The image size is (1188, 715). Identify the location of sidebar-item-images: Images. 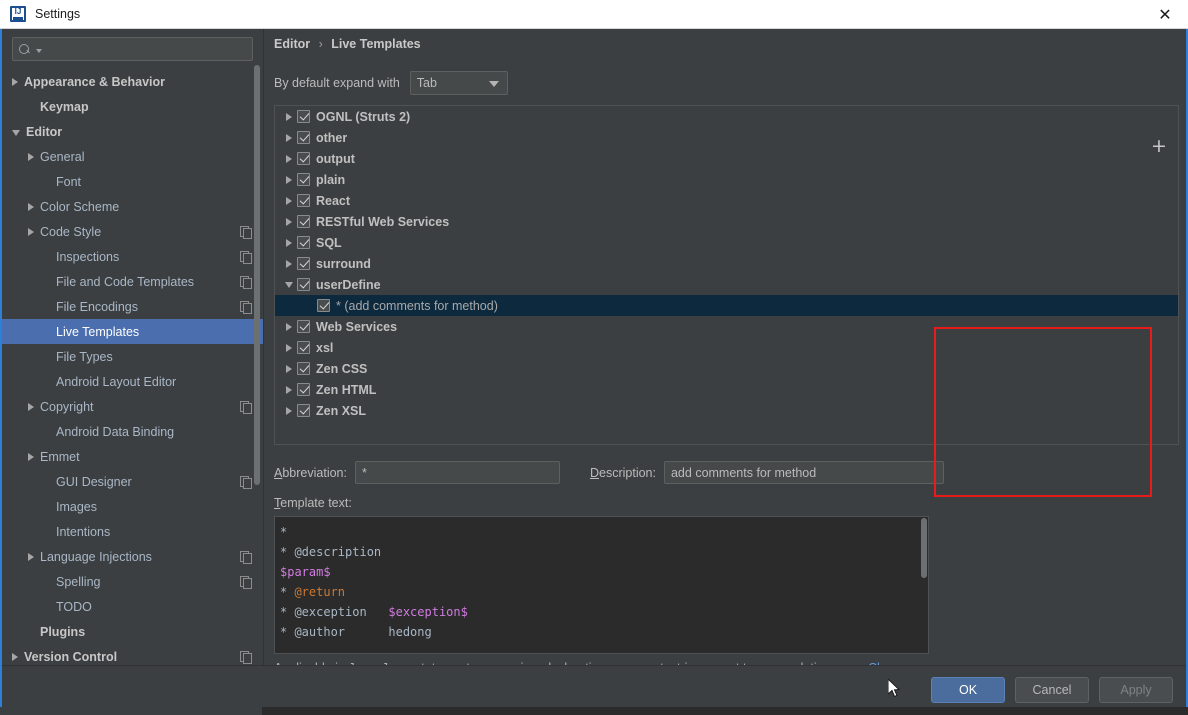
(132, 506).